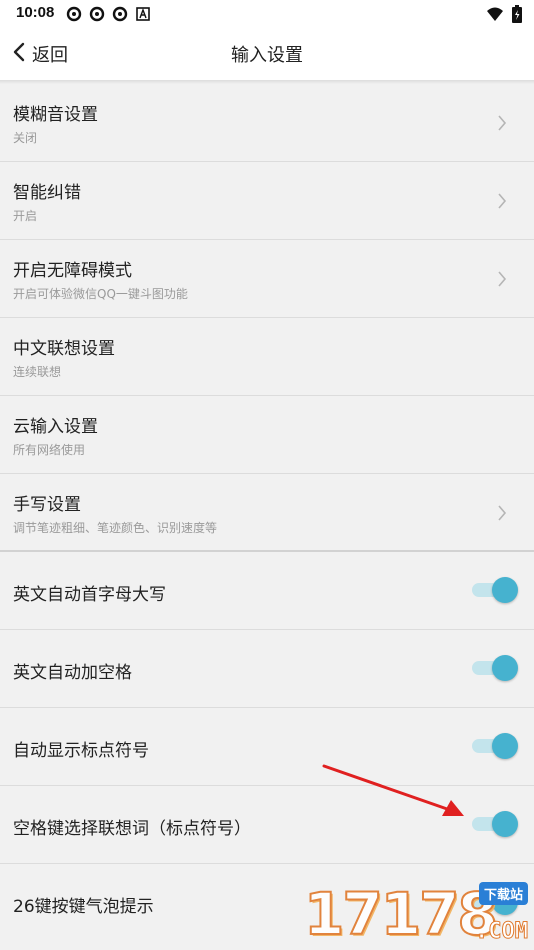  What do you see at coordinates (267, 201) in the screenshot?
I see `setting-smart-correction: 智能纠错 开启` at bounding box center [267, 201].